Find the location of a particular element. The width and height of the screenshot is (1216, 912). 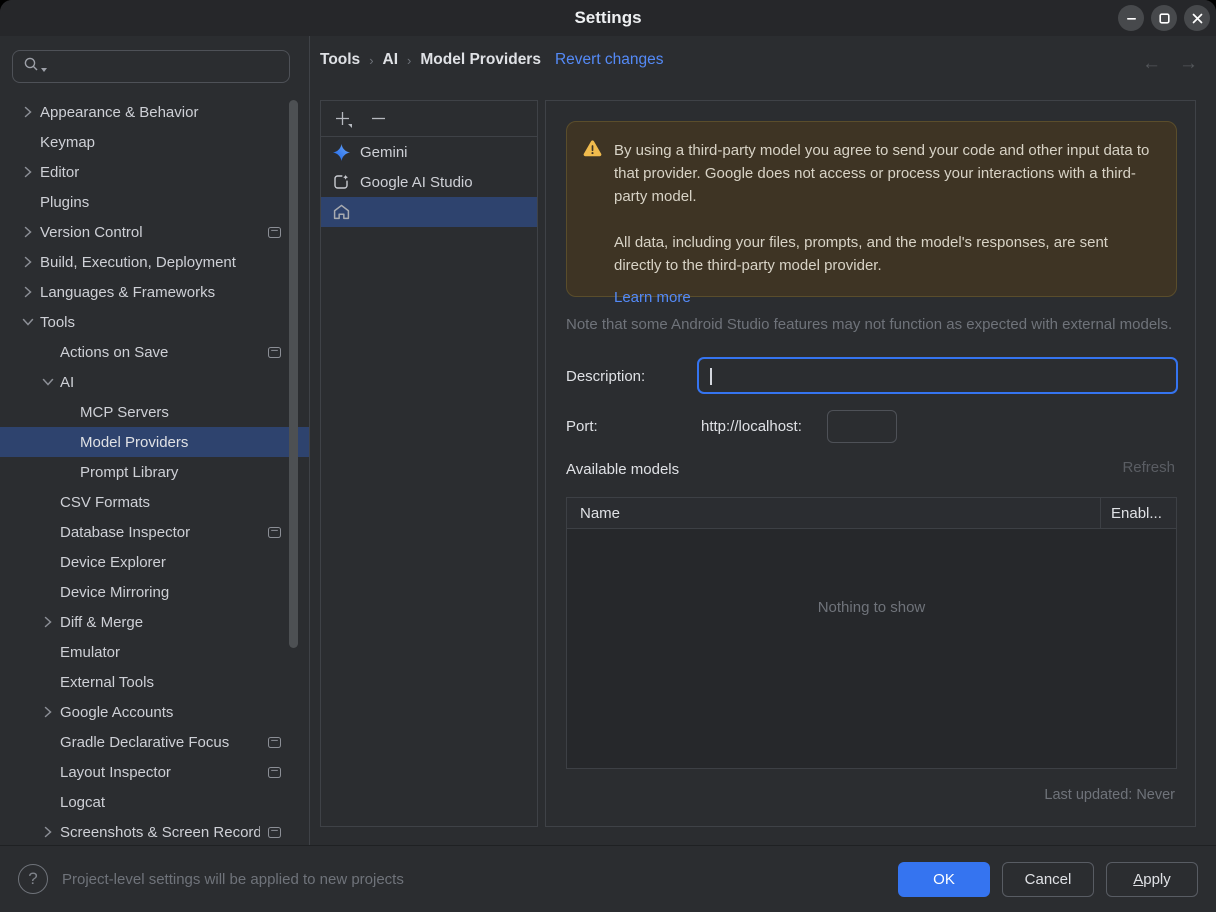

providers-panel: Gemini Google AI Studio is located at coordinates (429, 463).